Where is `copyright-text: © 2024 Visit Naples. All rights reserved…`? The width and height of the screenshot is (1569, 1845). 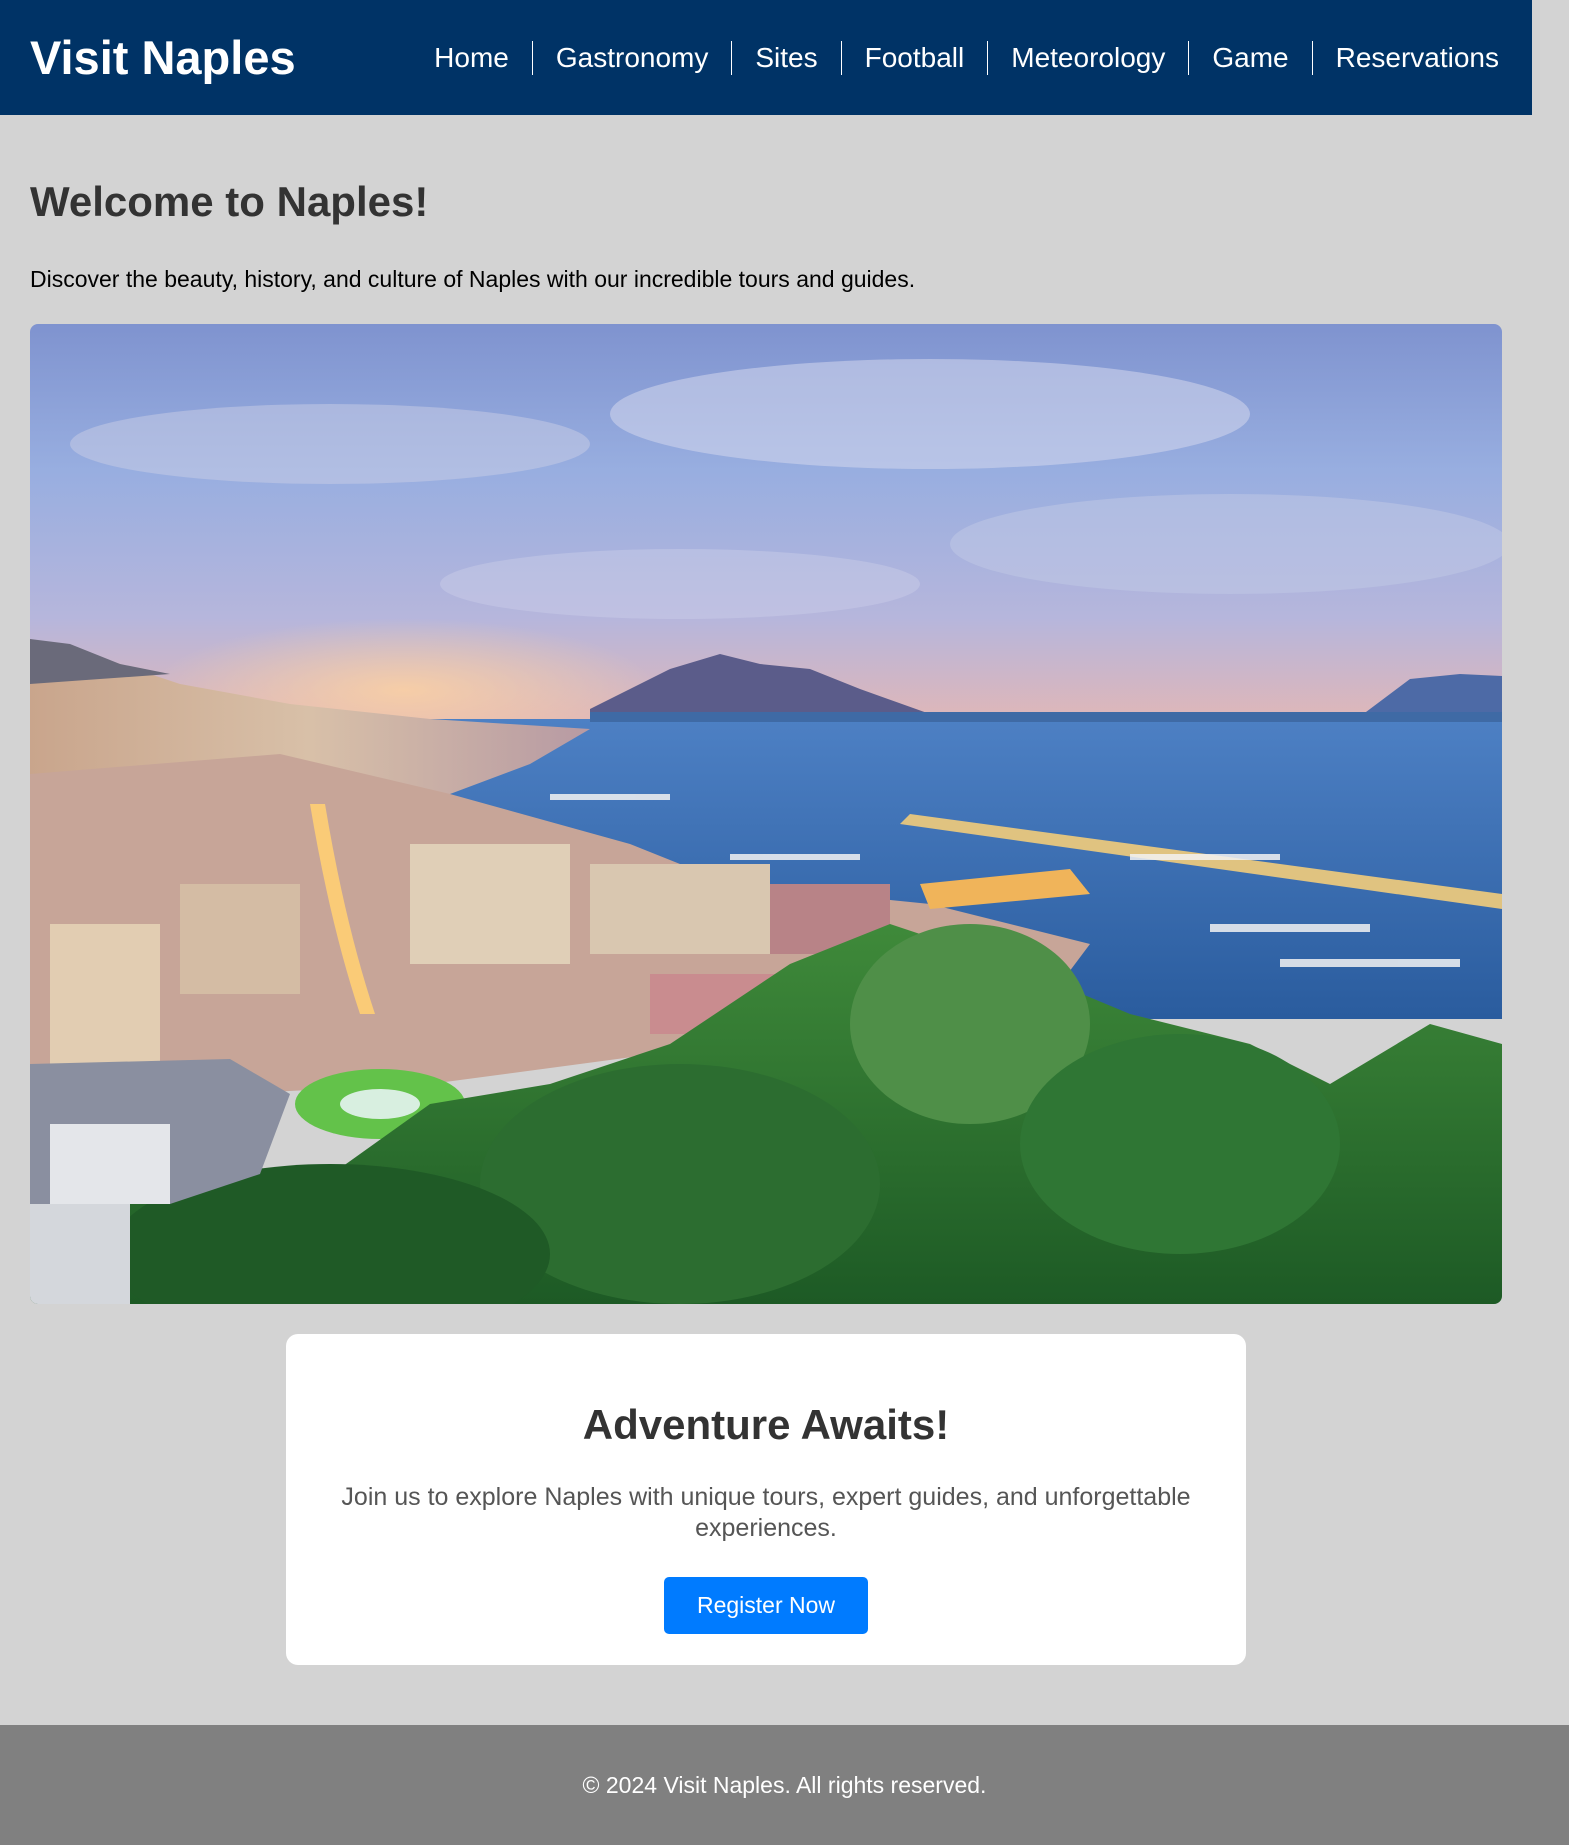
copyright-text: © 2024 Visit Naples. All rights reserved… is located at coordinates (784, 1784).